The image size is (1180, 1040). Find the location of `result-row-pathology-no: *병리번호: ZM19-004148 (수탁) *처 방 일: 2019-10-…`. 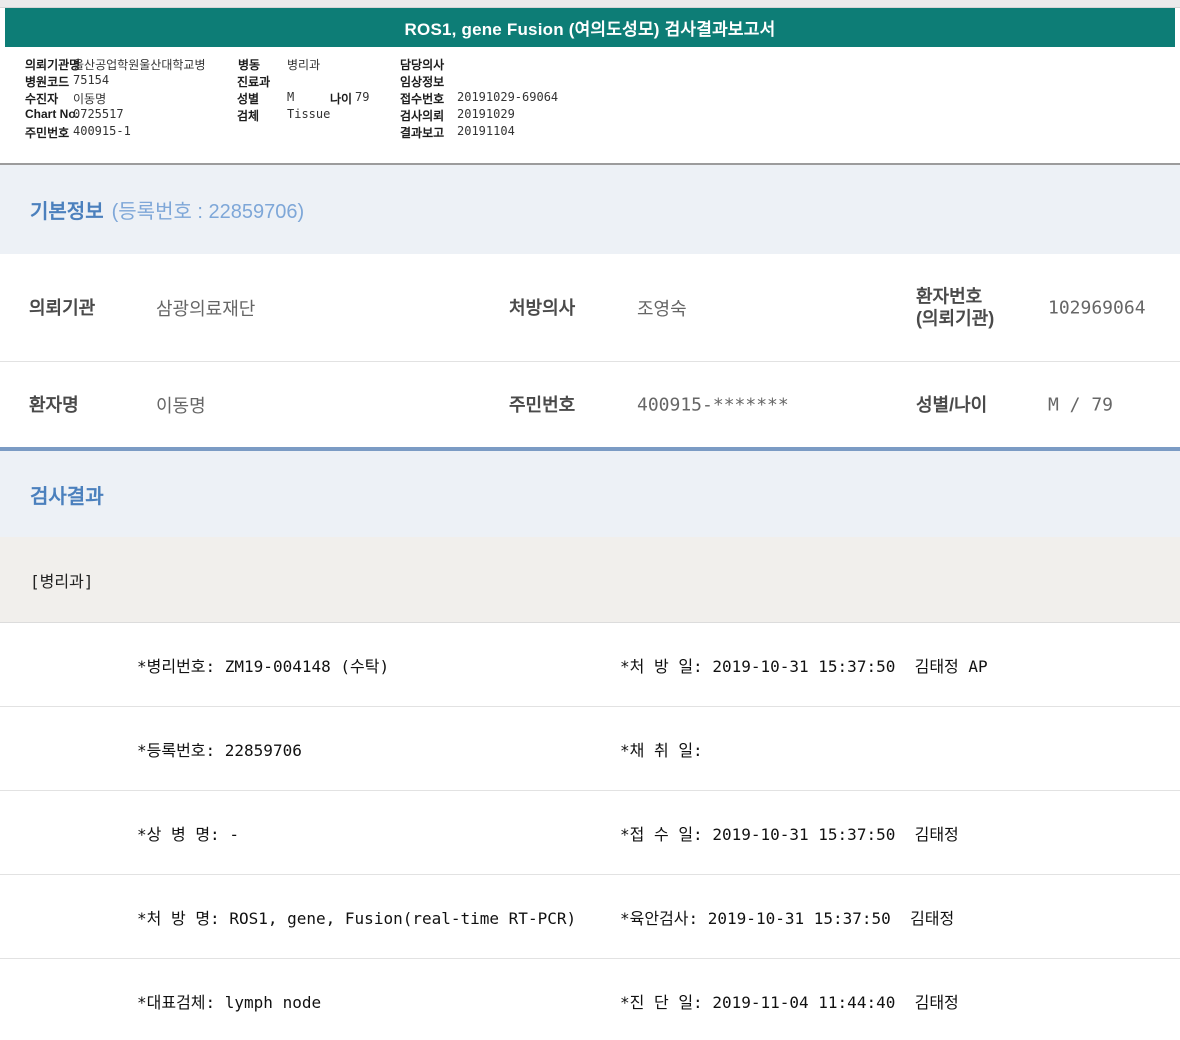

result-row-pathology-no: *병리번호: ZM19-004148 (수탁) *처 방 일: 2019-10-… is located at coordinates (590, 665).